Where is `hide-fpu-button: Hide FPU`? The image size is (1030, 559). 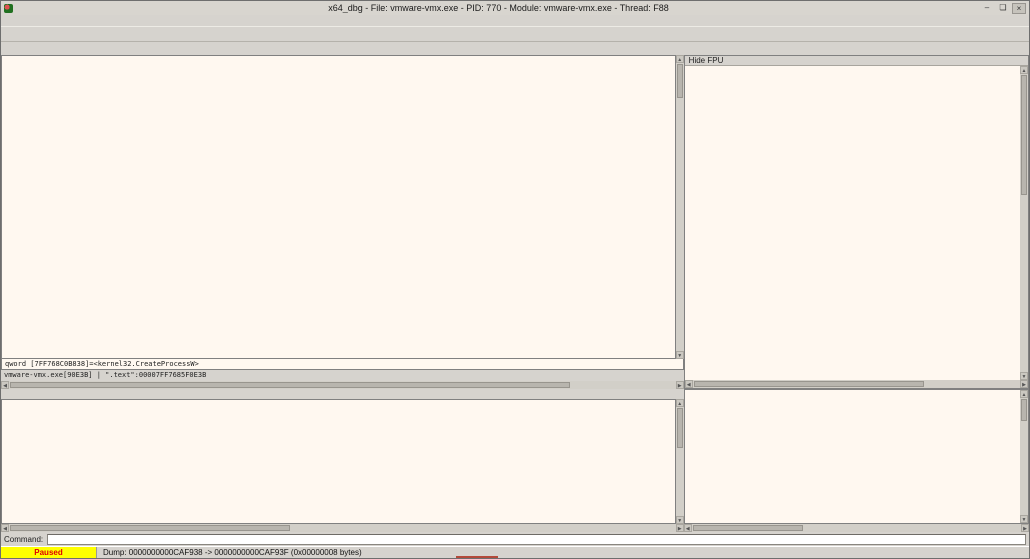
hide-fpu-button: Hide FPU is located at coordinates (706, 60).